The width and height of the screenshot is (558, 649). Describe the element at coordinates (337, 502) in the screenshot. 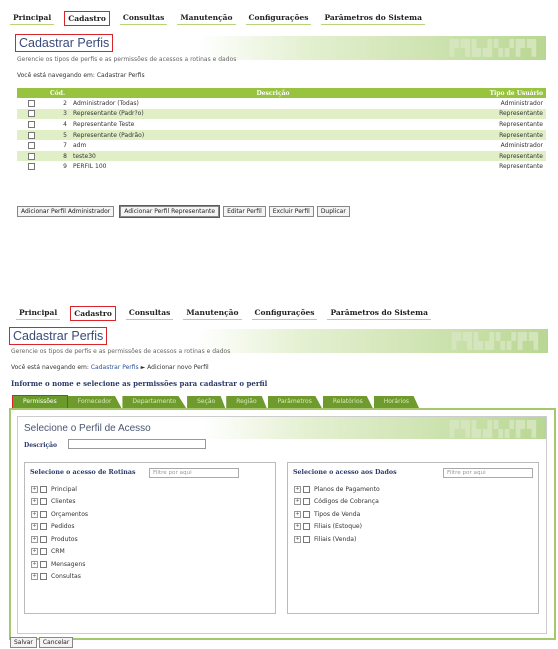

I see `tree-item: + Códigos de Cobrança` at that location.